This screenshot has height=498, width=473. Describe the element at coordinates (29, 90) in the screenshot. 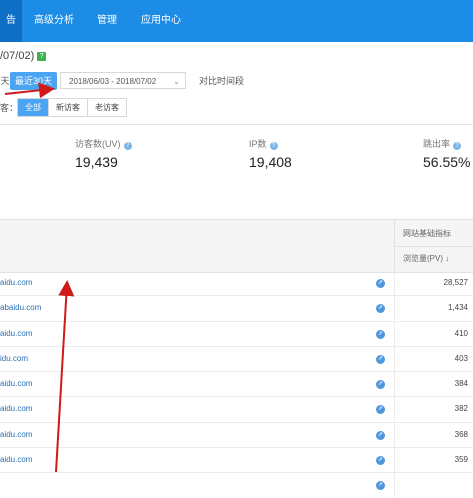

I see `annotation-arrow-right` at that location.